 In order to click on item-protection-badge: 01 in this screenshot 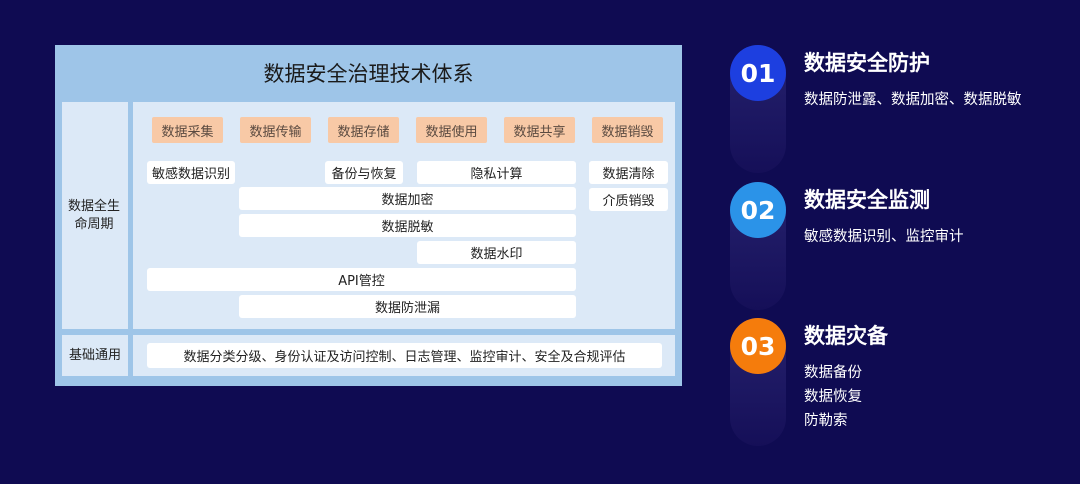, I will do `click(758, 73)`.